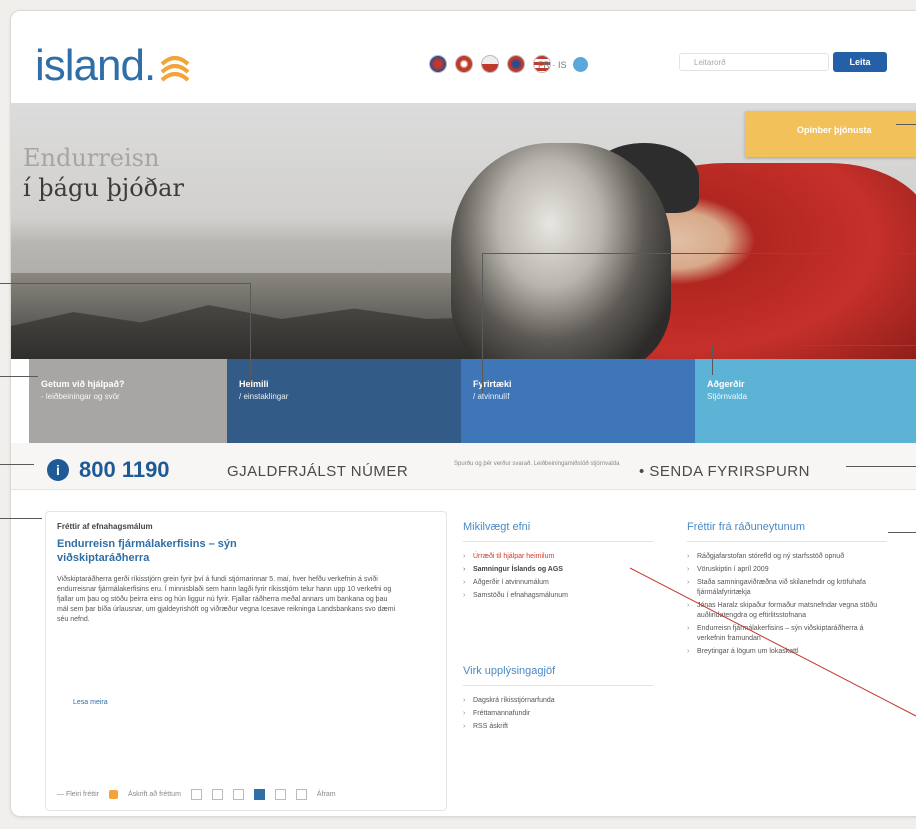 The height and width of the screenshot is (829, 916). What do you see at coordinates (344, 401) in the screenshot?
I see `tile-homes: Heimili / einstaklingar` at bounding box center [344, 401].